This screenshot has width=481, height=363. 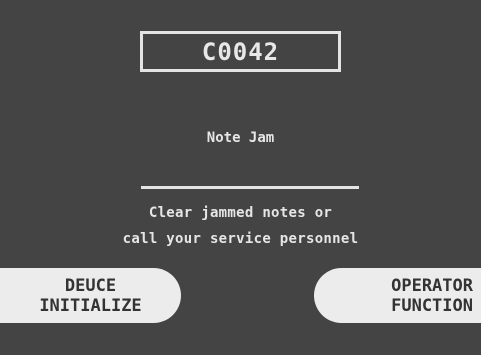 I want to click on operator-function-label-line-1: OPERATOR, so click(x=432, y=285).